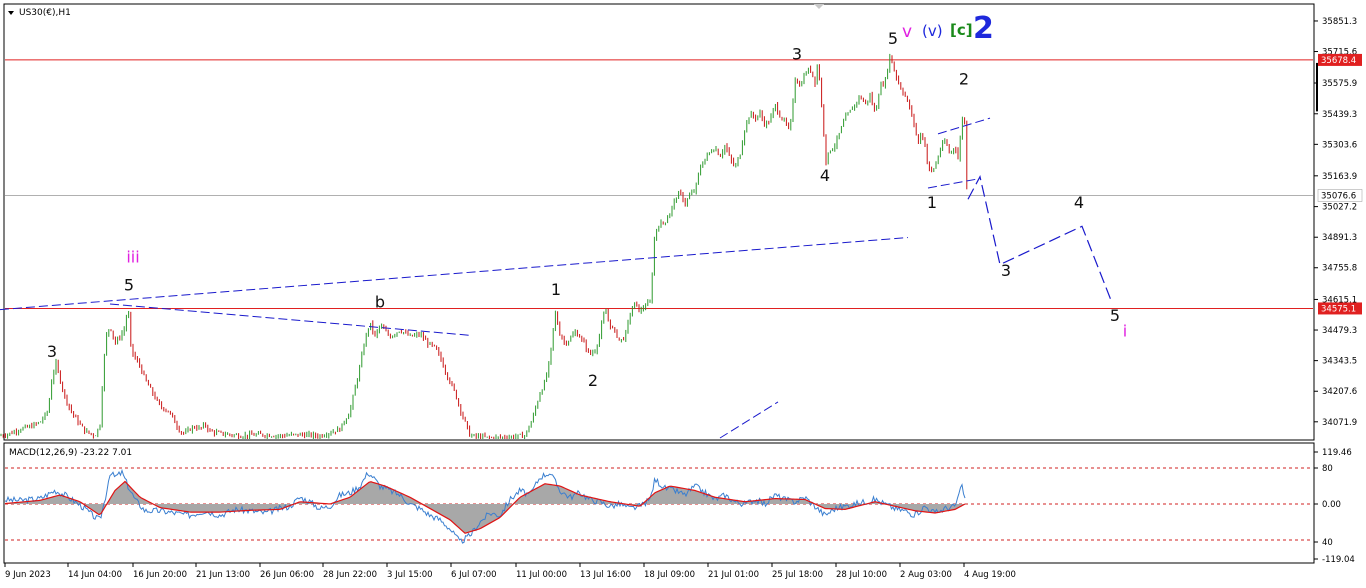 The image size is (1366, 588). Describe the element at coordinates (474, 575) in the screenshot. I see `time-tick-label: 6 Jul 07:00` at that location.